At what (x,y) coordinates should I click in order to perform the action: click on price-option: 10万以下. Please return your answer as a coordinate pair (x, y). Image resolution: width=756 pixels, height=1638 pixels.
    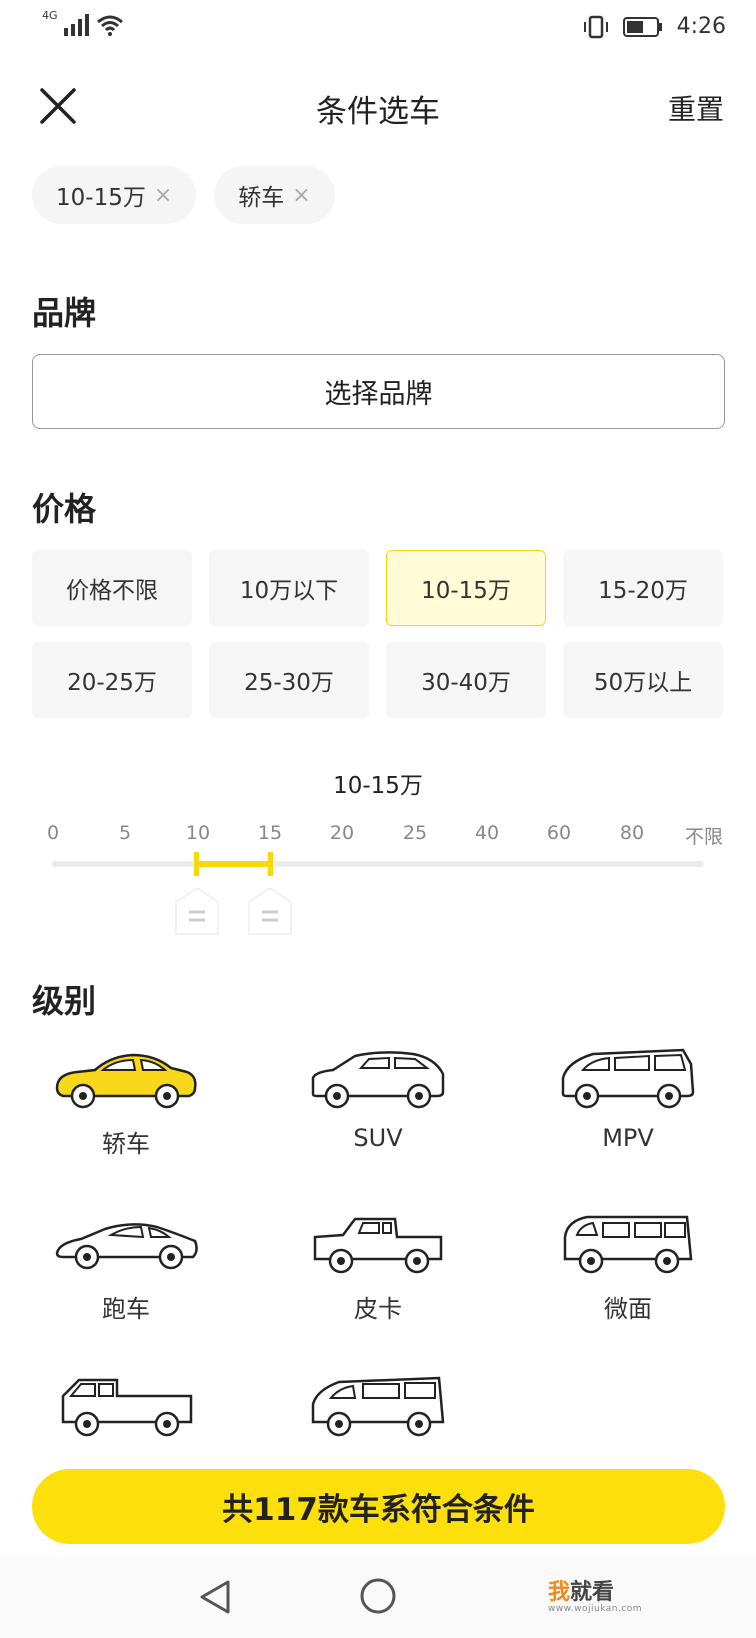
    Looking at the image, I should click on (289, 588).